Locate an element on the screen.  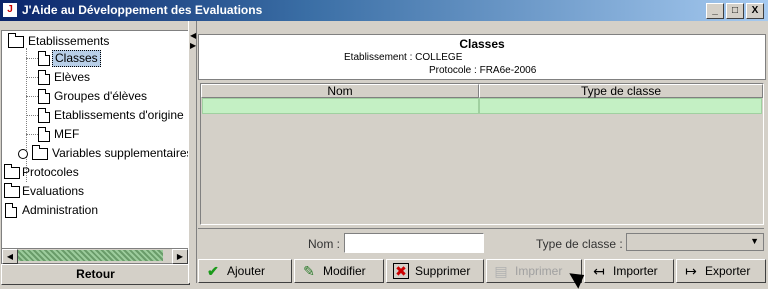
checkmark-icon: ✔ is located at coordinates (213, 271).